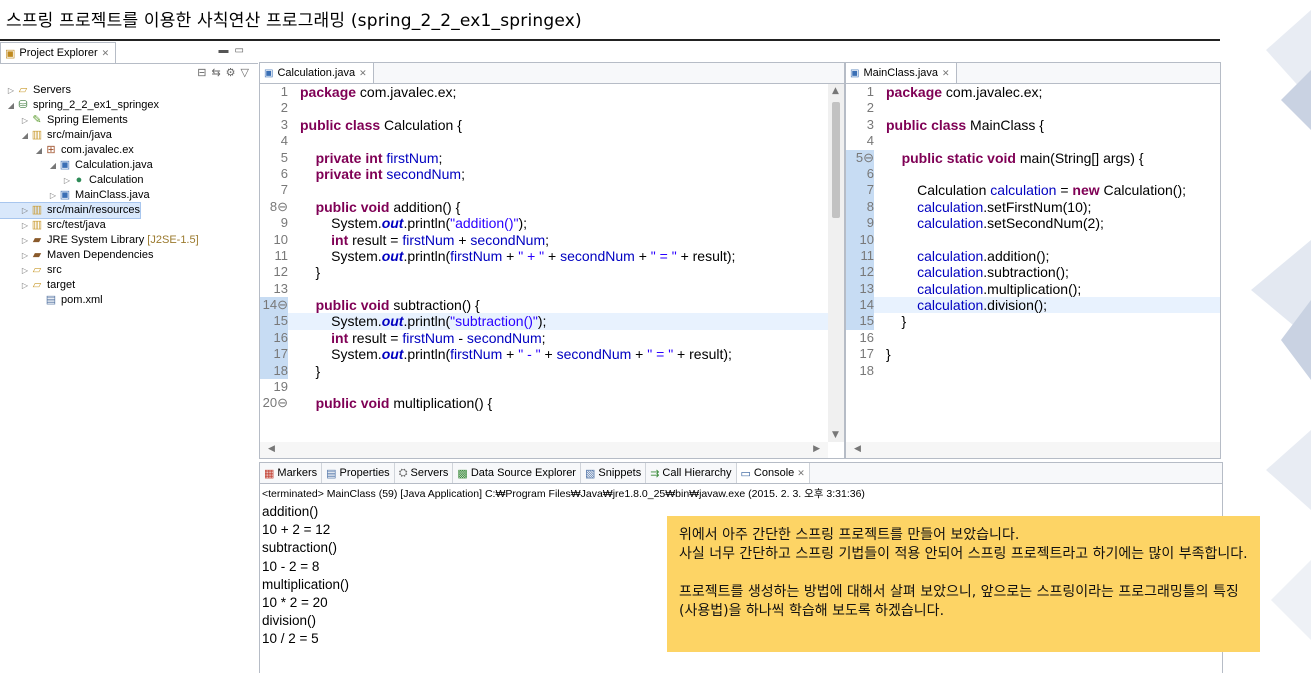  What do you see at coordinates (816, 449) in the screenshot?
I see `scroll-right-icon: ▶` at bounding box center [816, 449].